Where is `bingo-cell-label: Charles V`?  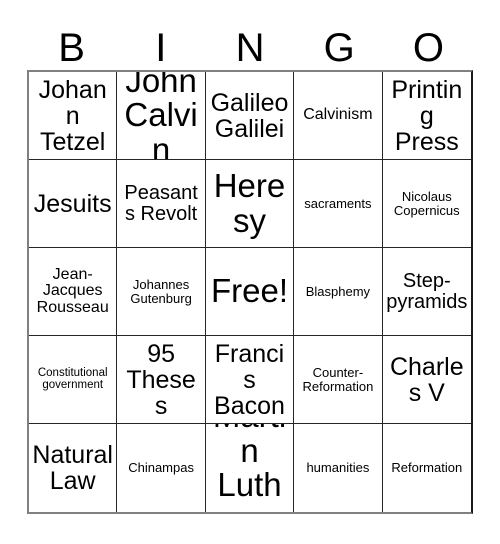
bingo-cell-label: Charles V is located at coordinates (426, 379).